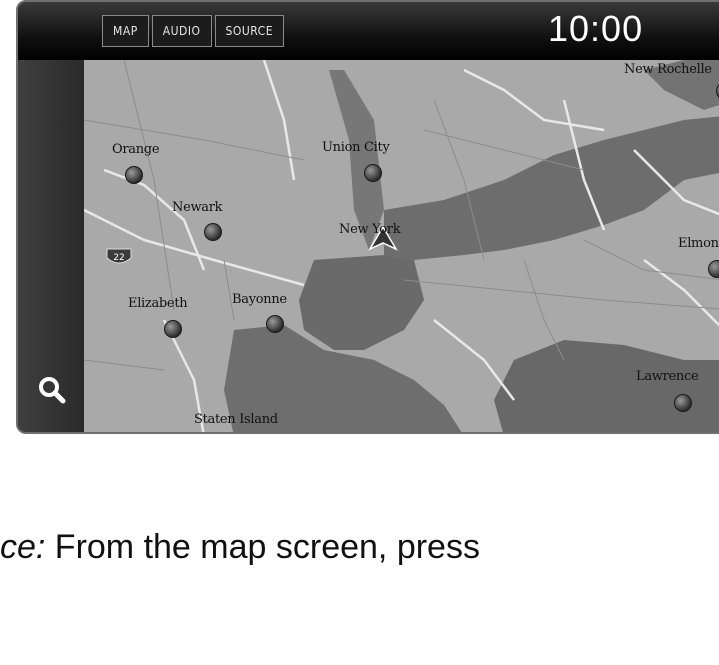 The image size is (719, 665). I want to click on pin-elmont, so click(713, 269).